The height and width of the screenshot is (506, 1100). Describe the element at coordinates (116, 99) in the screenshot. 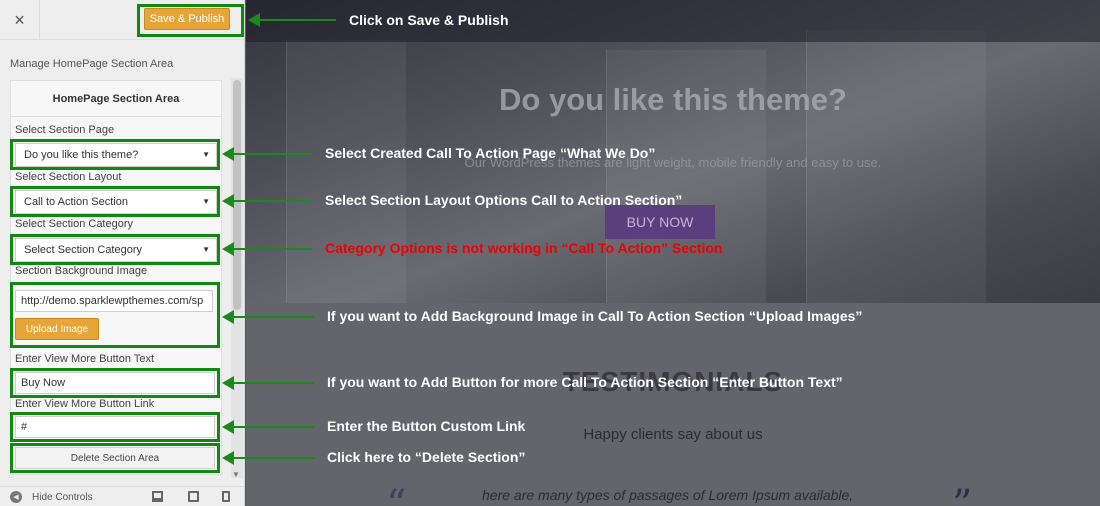

I see `section-heading: HomePage Section Area` at that location.